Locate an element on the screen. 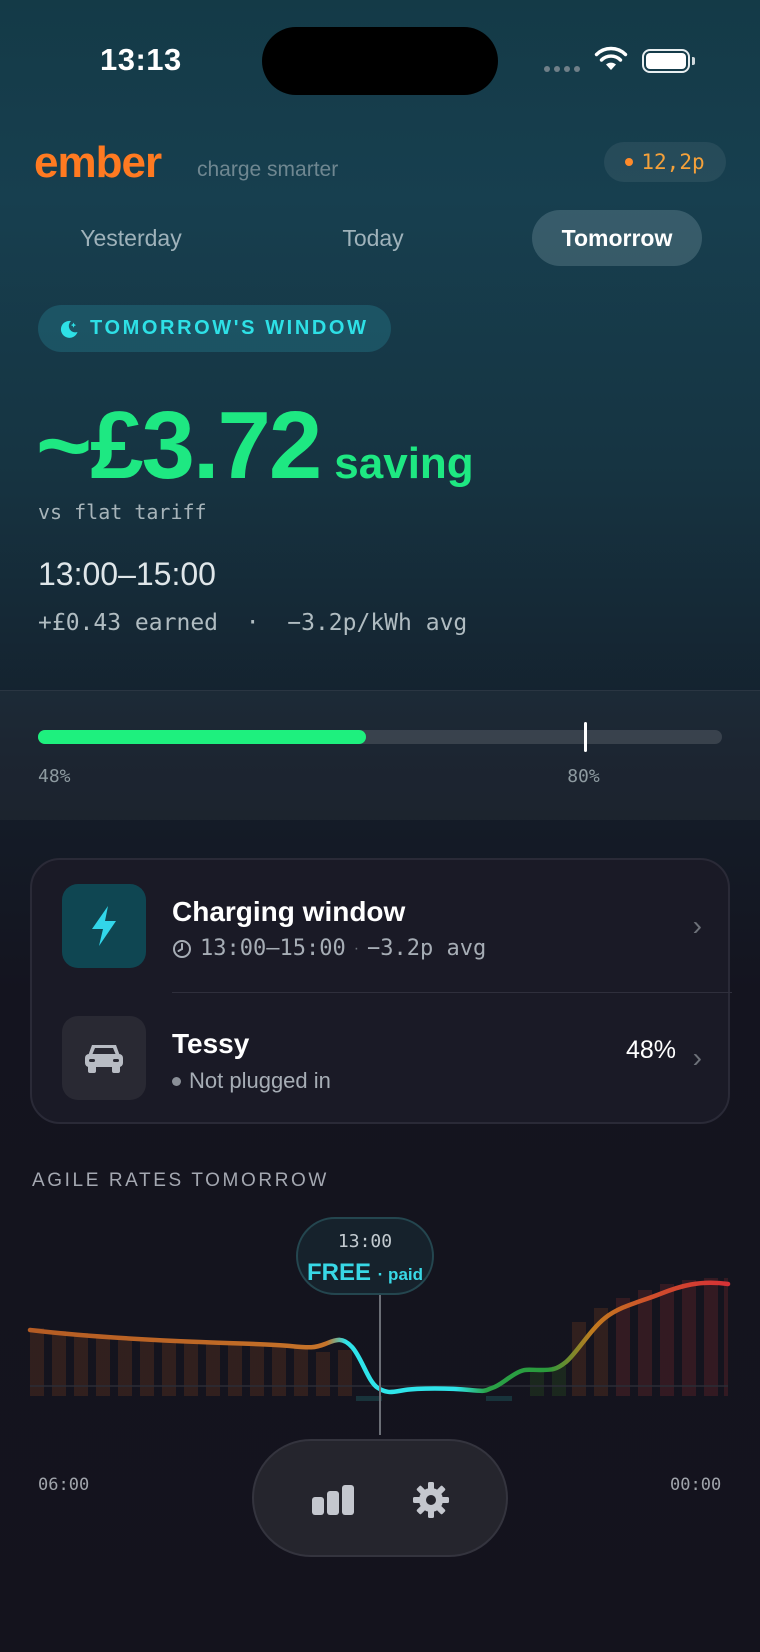  battery-icon is located at coordinates (668, 61).